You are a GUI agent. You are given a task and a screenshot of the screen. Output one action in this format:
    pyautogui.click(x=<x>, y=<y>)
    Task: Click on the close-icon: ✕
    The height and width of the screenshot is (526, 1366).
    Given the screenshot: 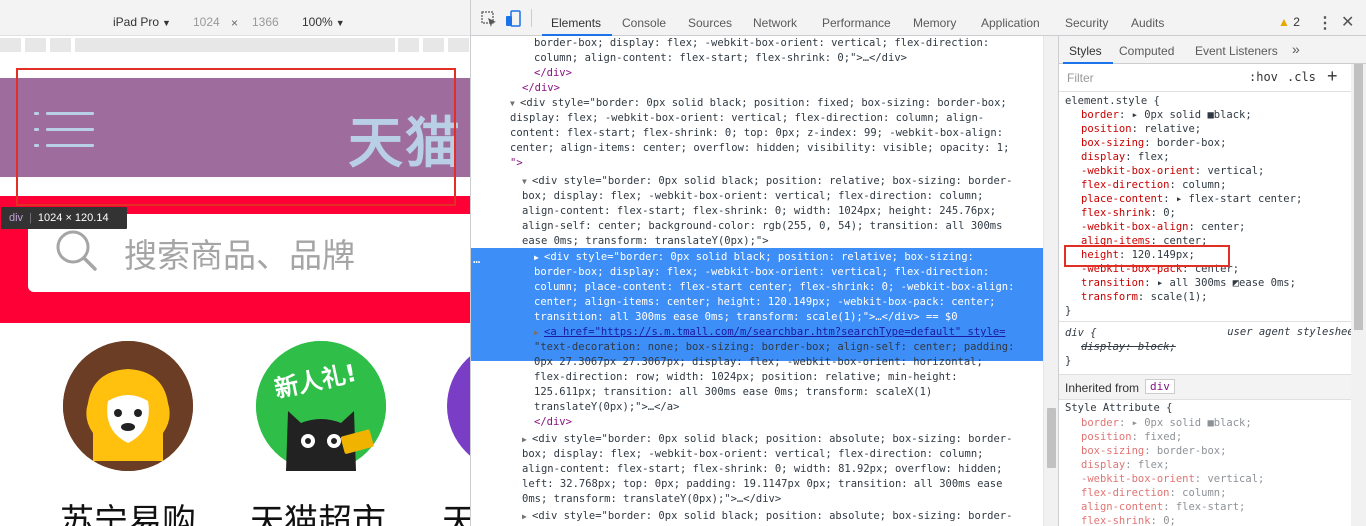 What is the action you would take?
    pyautogui.click(x=1347, y=22)
    